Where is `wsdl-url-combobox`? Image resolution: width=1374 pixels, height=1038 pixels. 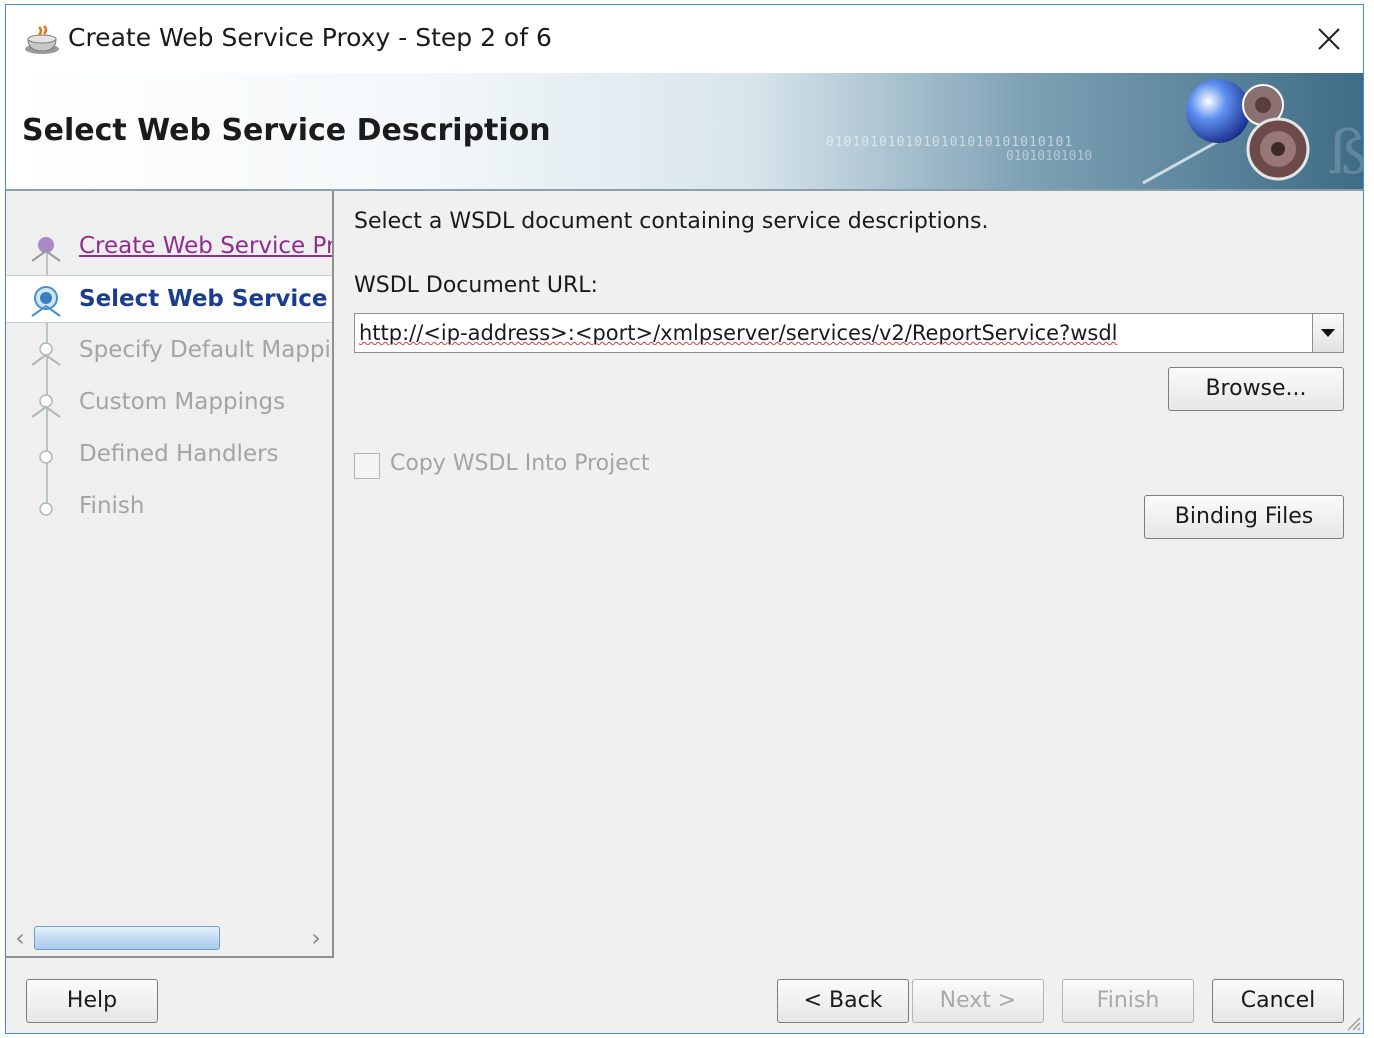
wsdl-url-combobox is located at coordinates (849, 333).